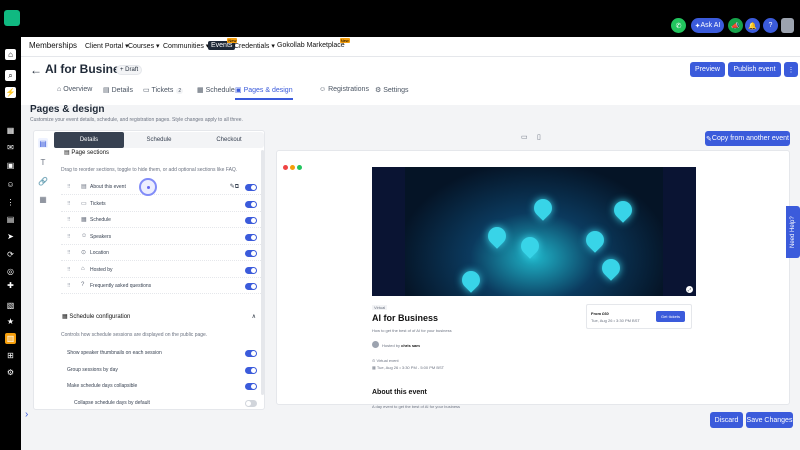 The height and width of the screenshot is (450, 800). Describe the element at coordinates (161, 237) in the screenshot. I see `section-row: ⠿ ☺ Speakers` at that location.